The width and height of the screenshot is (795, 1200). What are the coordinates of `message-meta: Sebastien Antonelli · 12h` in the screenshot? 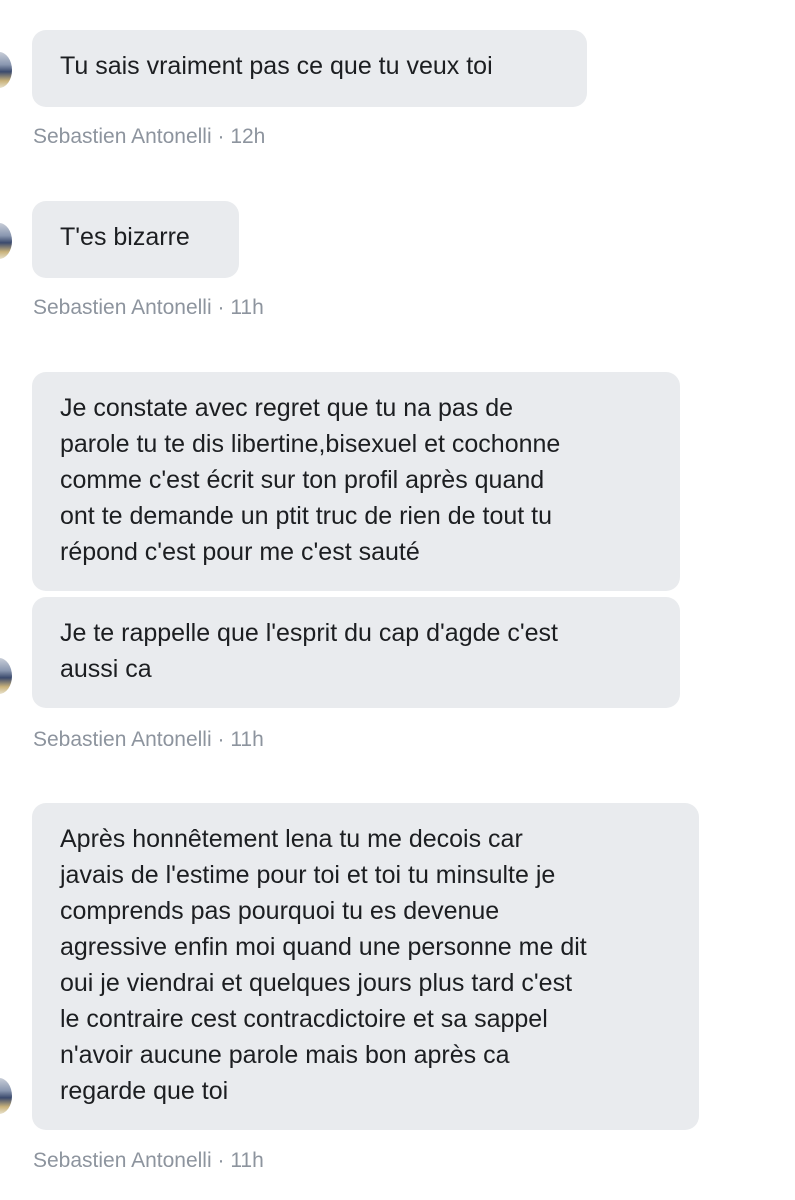 It's located at (149, 137).